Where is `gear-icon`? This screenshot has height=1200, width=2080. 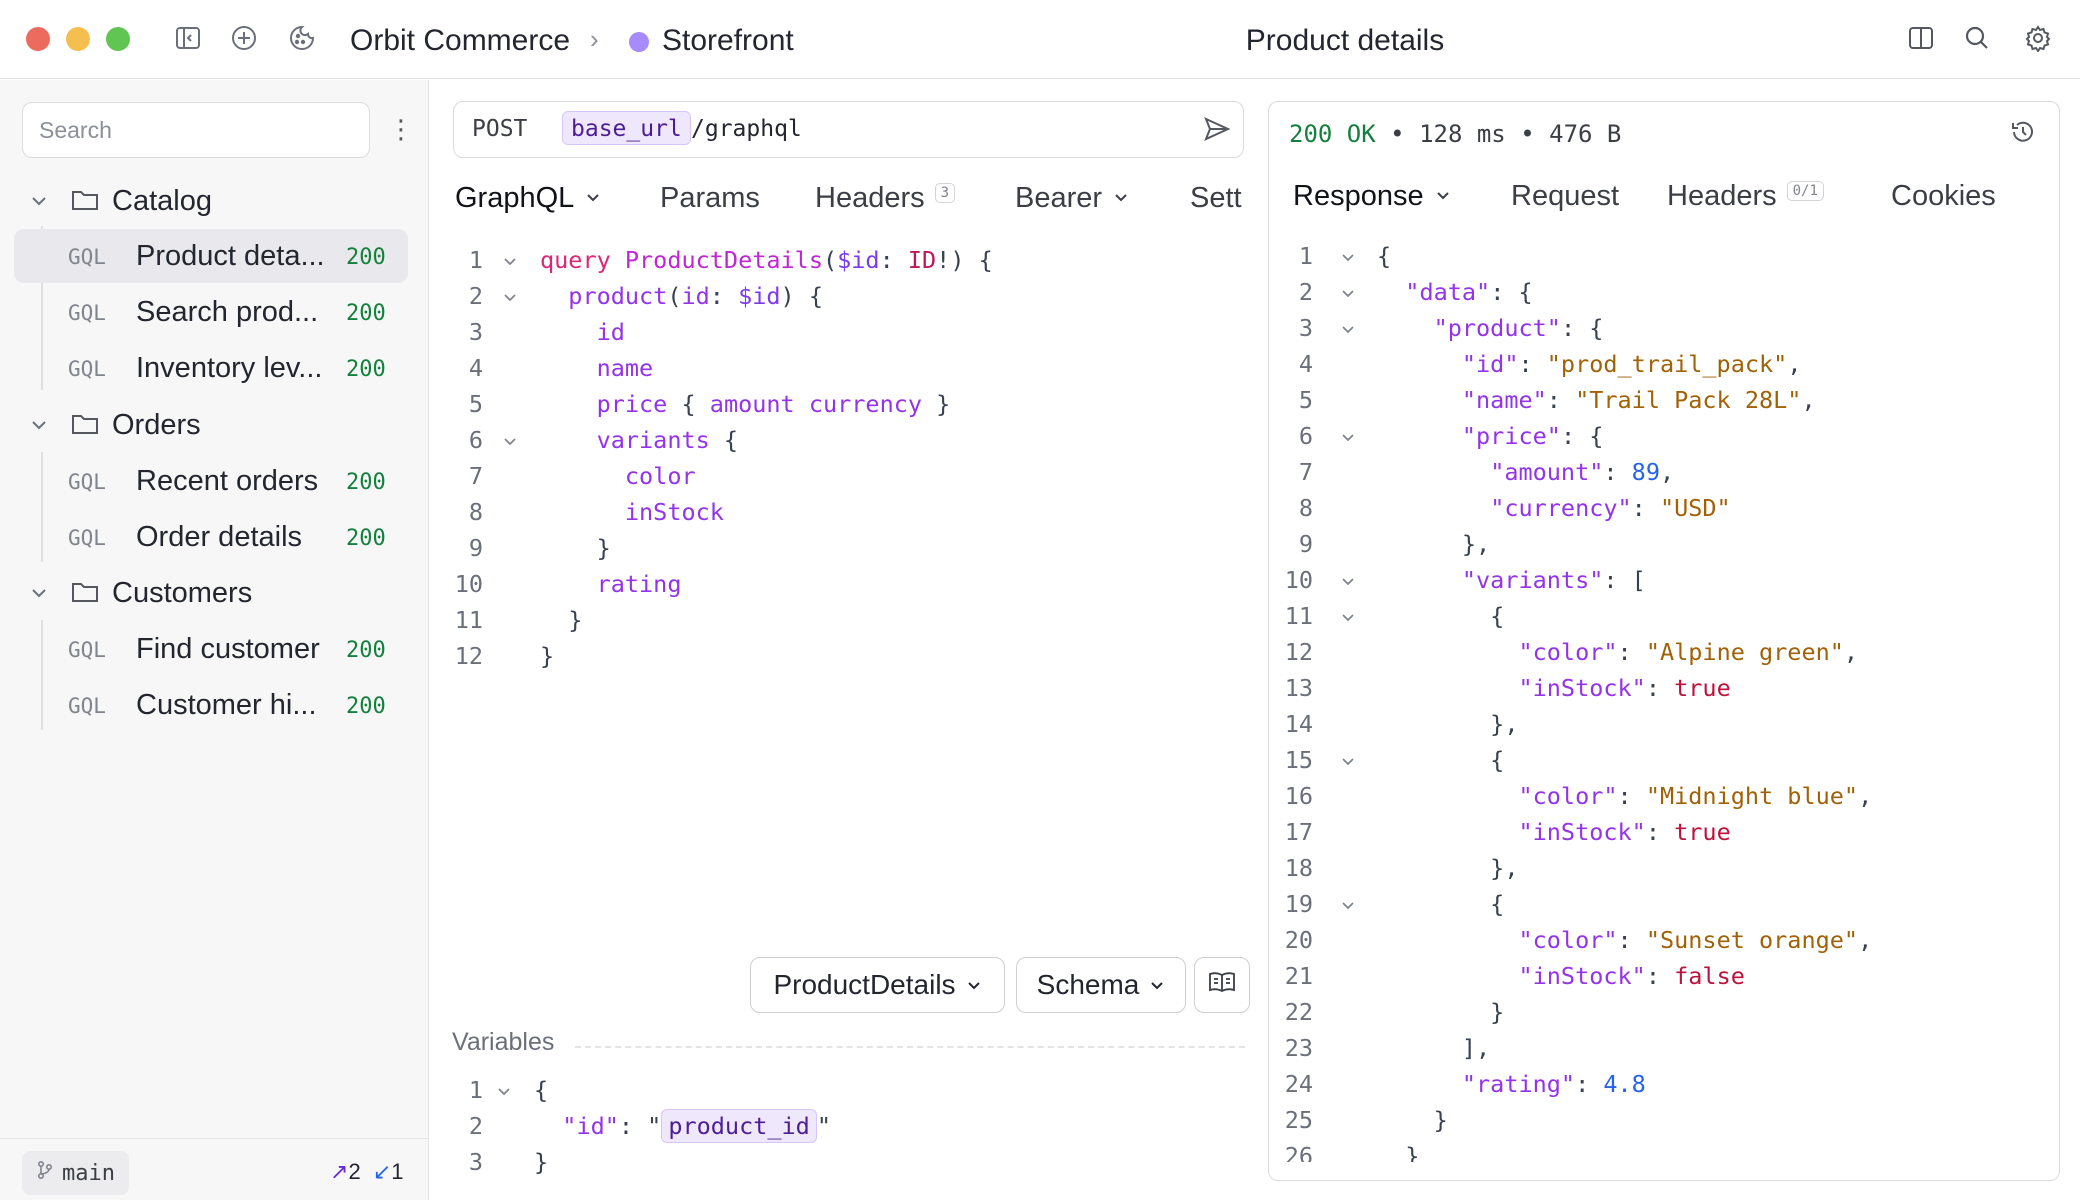 gear-icon is located at coordinates (2038, 38).